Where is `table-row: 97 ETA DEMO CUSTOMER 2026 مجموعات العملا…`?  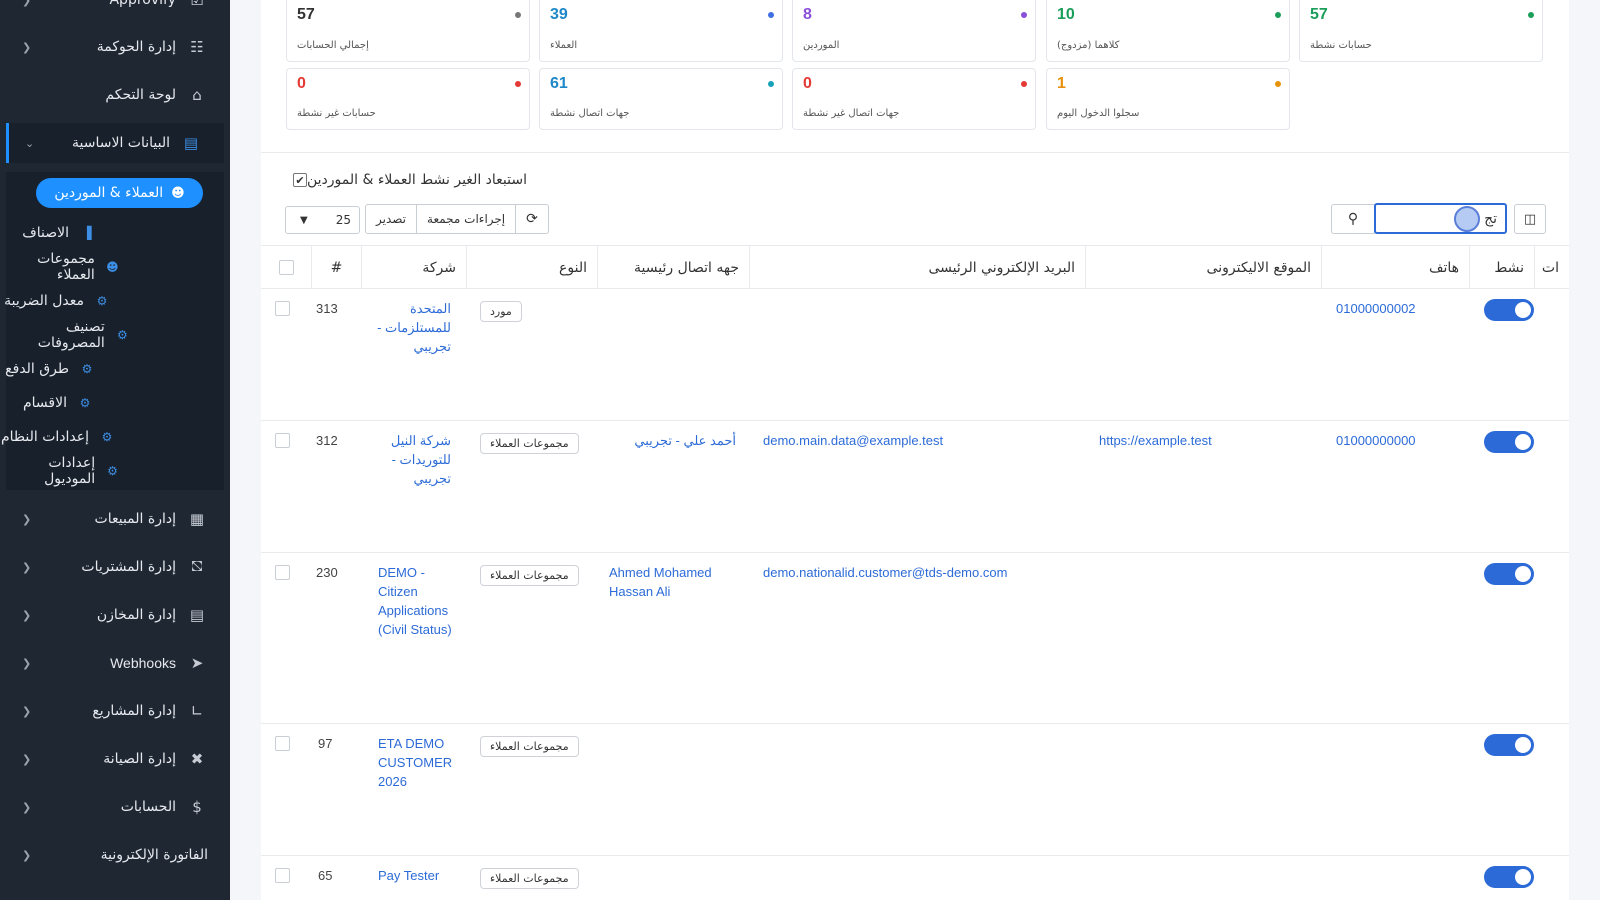 table-row: 97 ETA DEMO CUSTOMER 2026 مجموعات العملا… is located at coordinates (915, 790).